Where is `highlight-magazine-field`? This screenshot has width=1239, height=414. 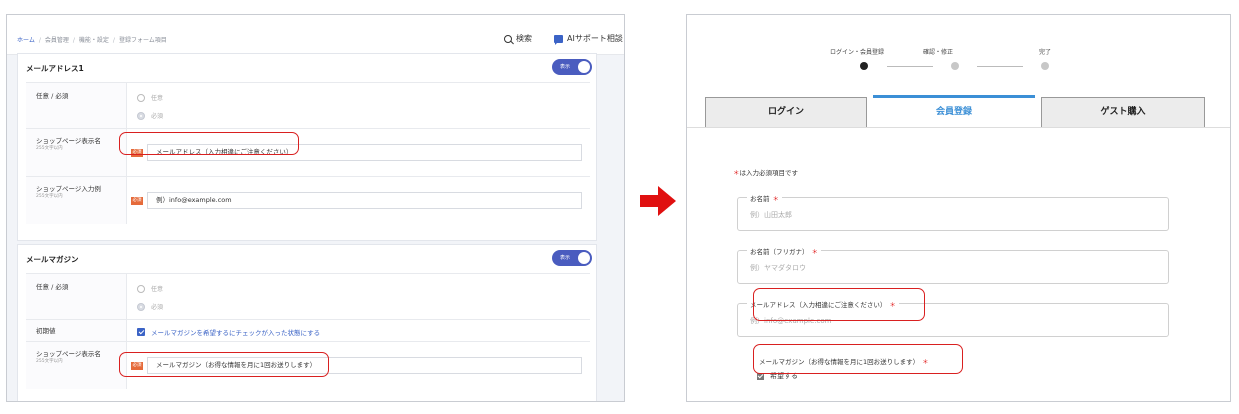 highlight-magazine-field is located at coordinates (858, 359).